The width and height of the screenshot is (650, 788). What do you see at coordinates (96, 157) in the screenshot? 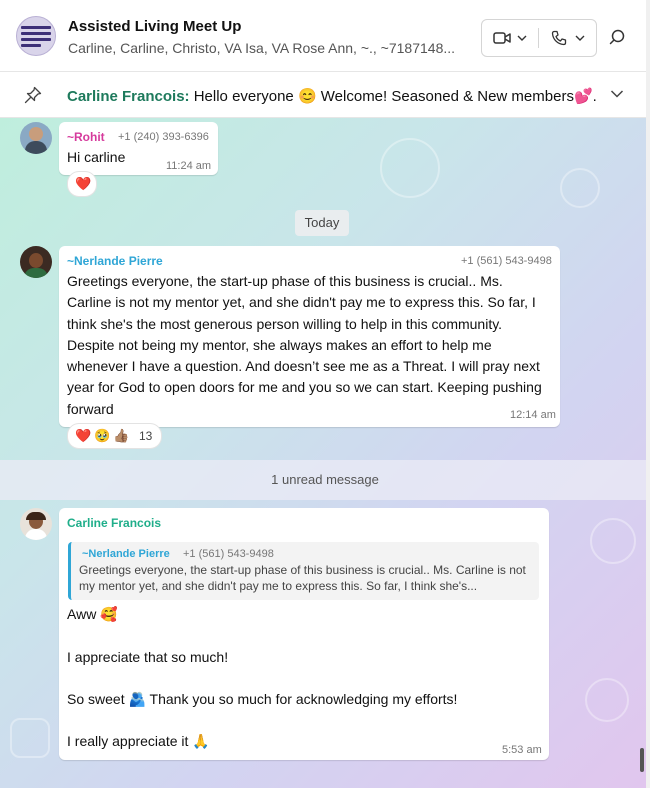
I see `message-text: Hi carline` at bounding box center [96, 157].